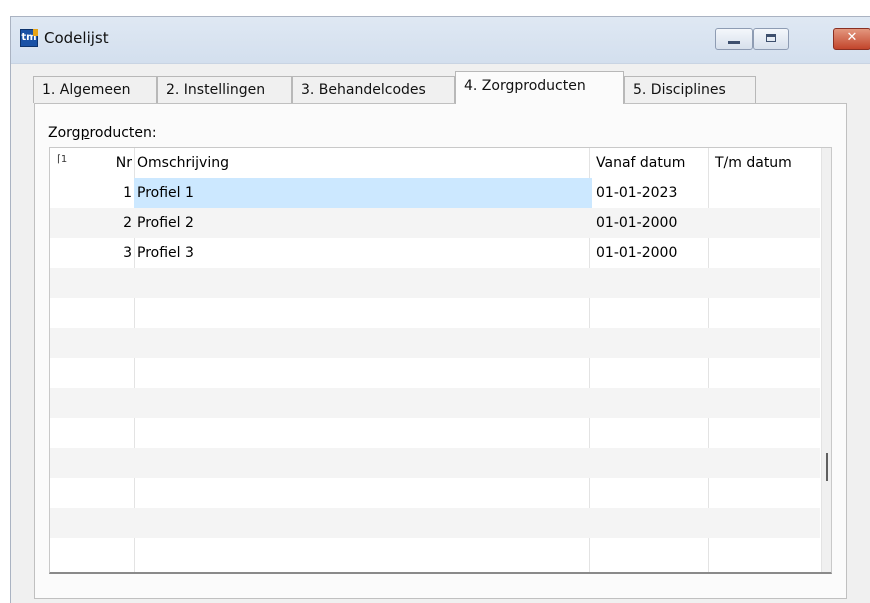 The width and height of the screenshot is (870, 603). What do you see at coordinates (637, 193) in the screenshot?
I see `cell-vanaf-datum: 01-01-2023` at bounding box center [637, 193].